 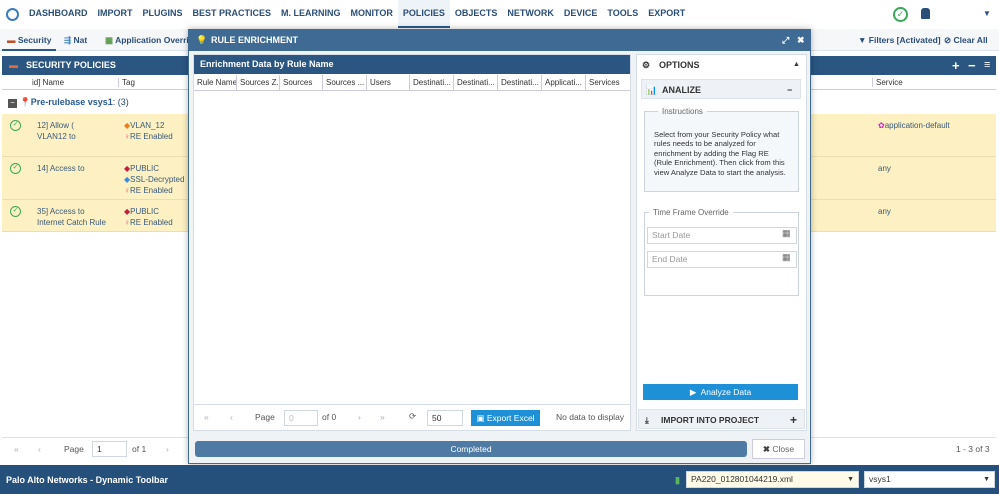 I want to click on nav-m-learning: M. LEARNING, so click(x=311, y=14).